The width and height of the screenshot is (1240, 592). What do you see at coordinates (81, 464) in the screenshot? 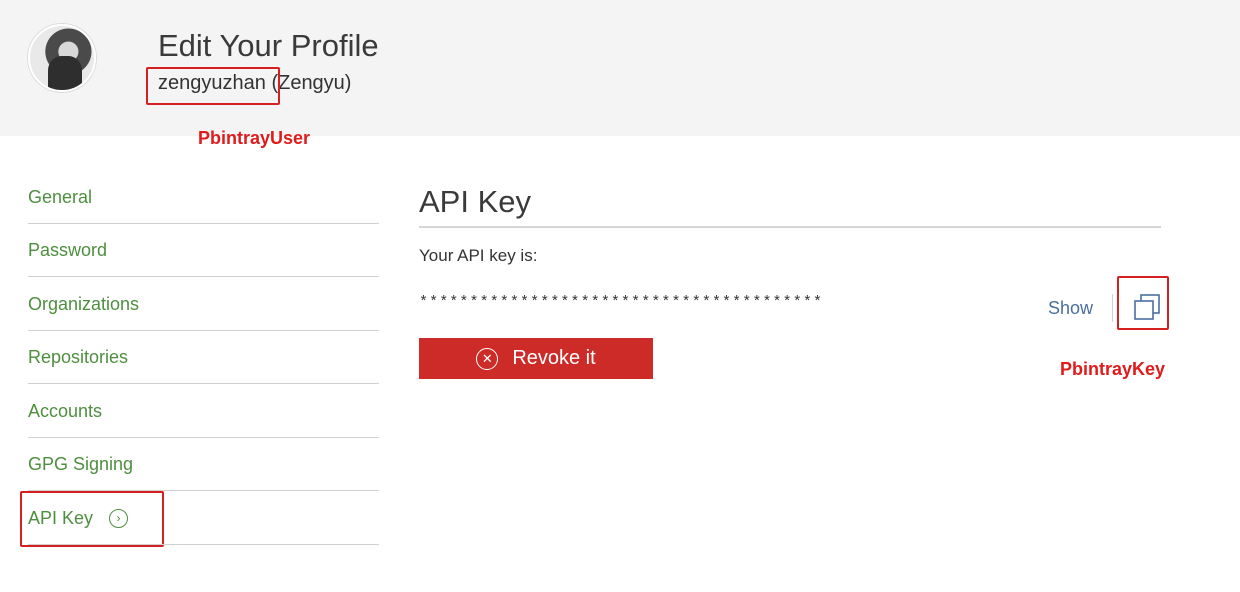
I see `sidebar-item-label: GPG Signing` at bounding box center [81, 464].